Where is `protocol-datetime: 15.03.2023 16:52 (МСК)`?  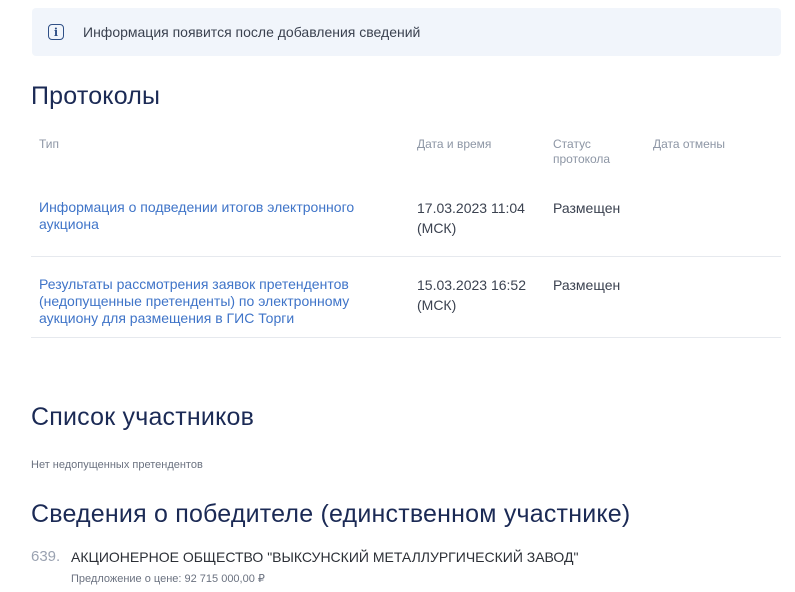 protocol-datetime: 15.03.2023 16:52 (МСК) is located at coordinates (482, 295).